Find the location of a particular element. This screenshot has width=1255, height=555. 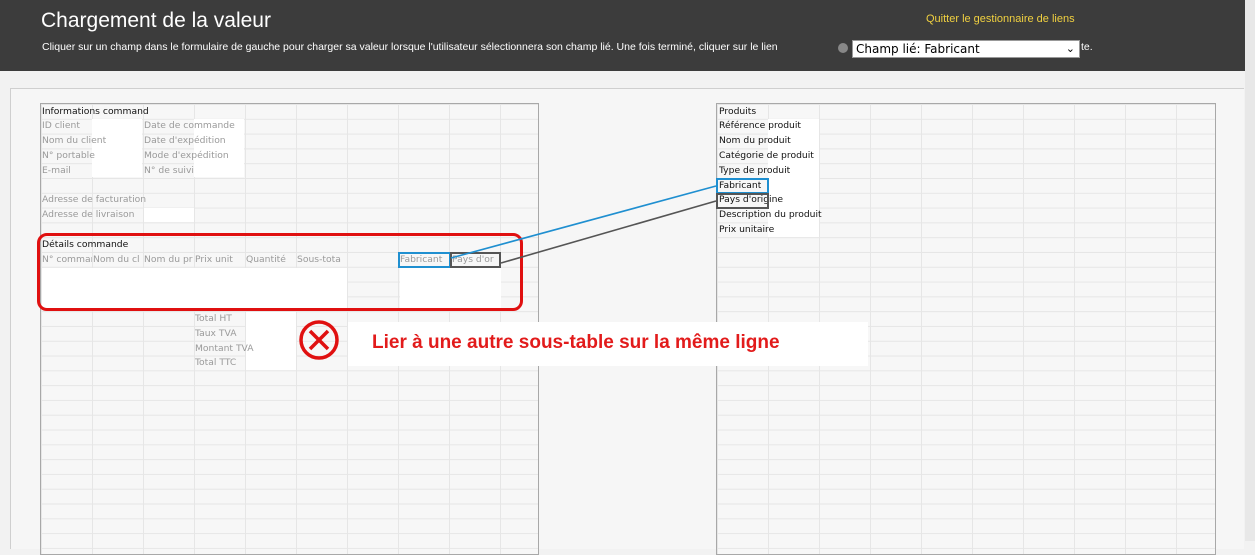

error-x-icon is located at coordinates (319, 340).